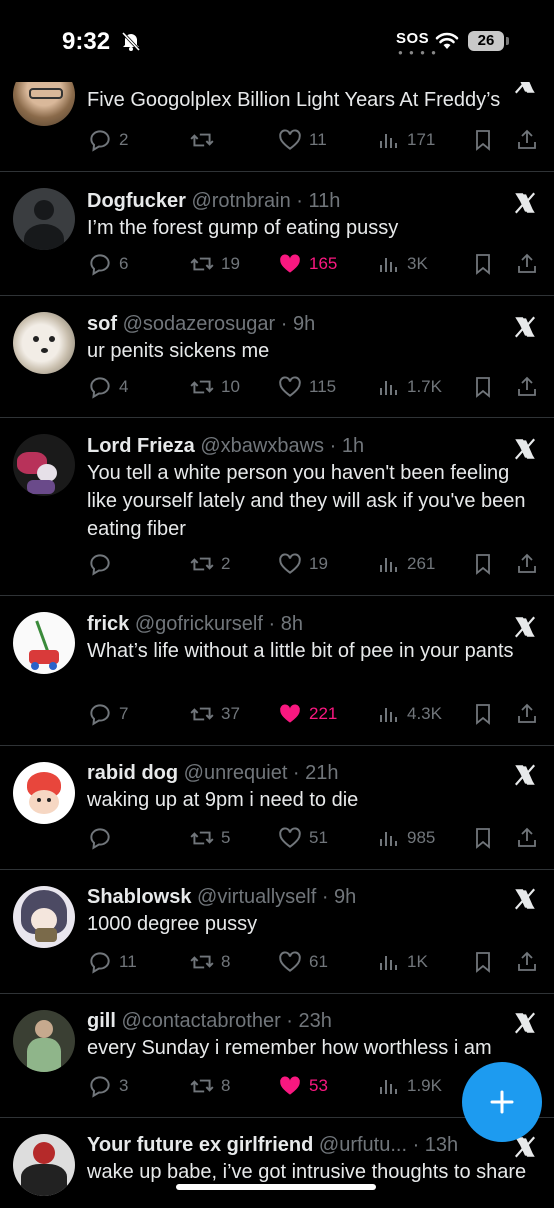  Describe the element at coordinates (124, 1085) in the screenshot. I see `reply-count: 3` at that location.